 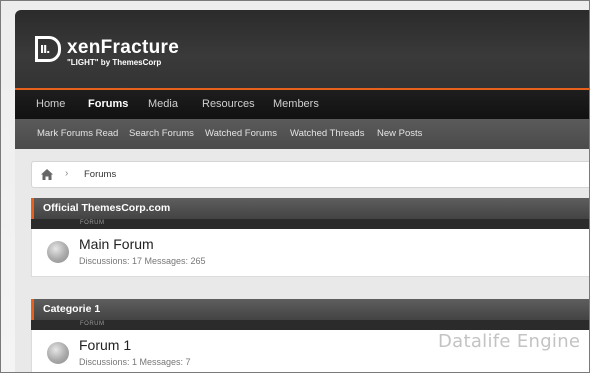 I want to click on forum-row: Main Forum Discussions: 17 Messages: 265, so click(x=310, y=253).